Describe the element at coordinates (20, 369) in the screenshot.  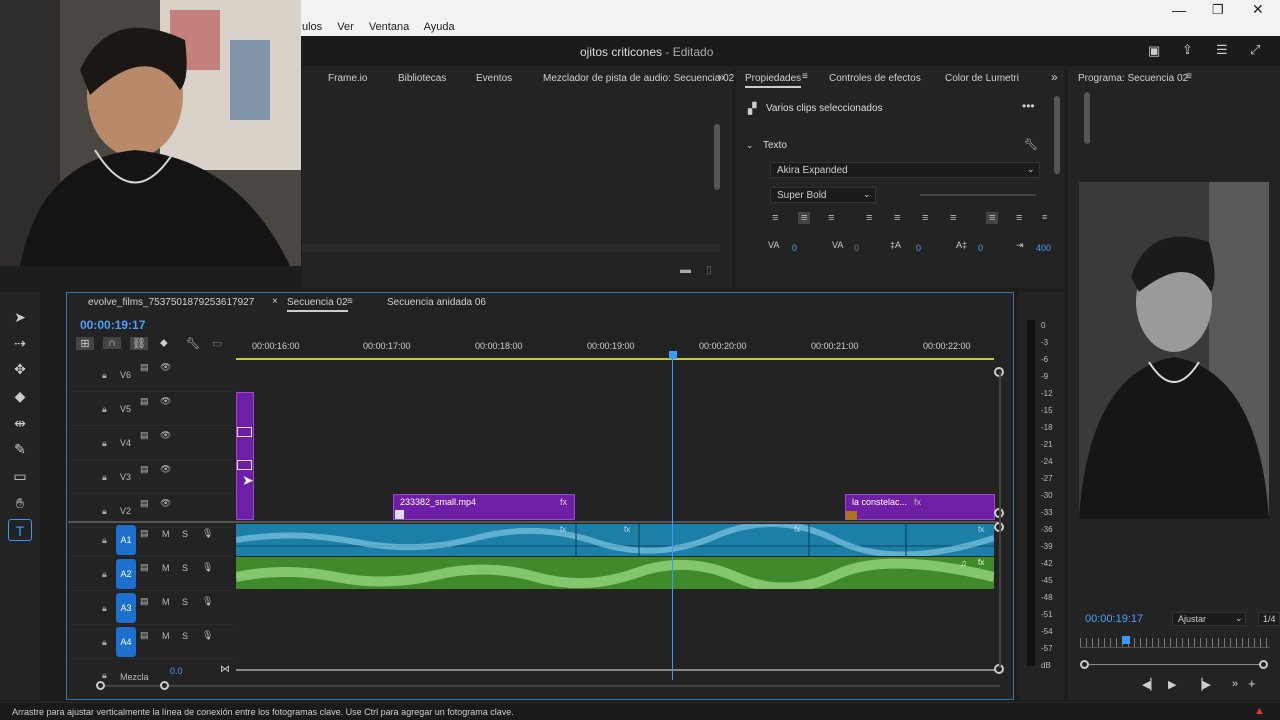
I see `ripple-edit-tool-icon: ✥` at that location.